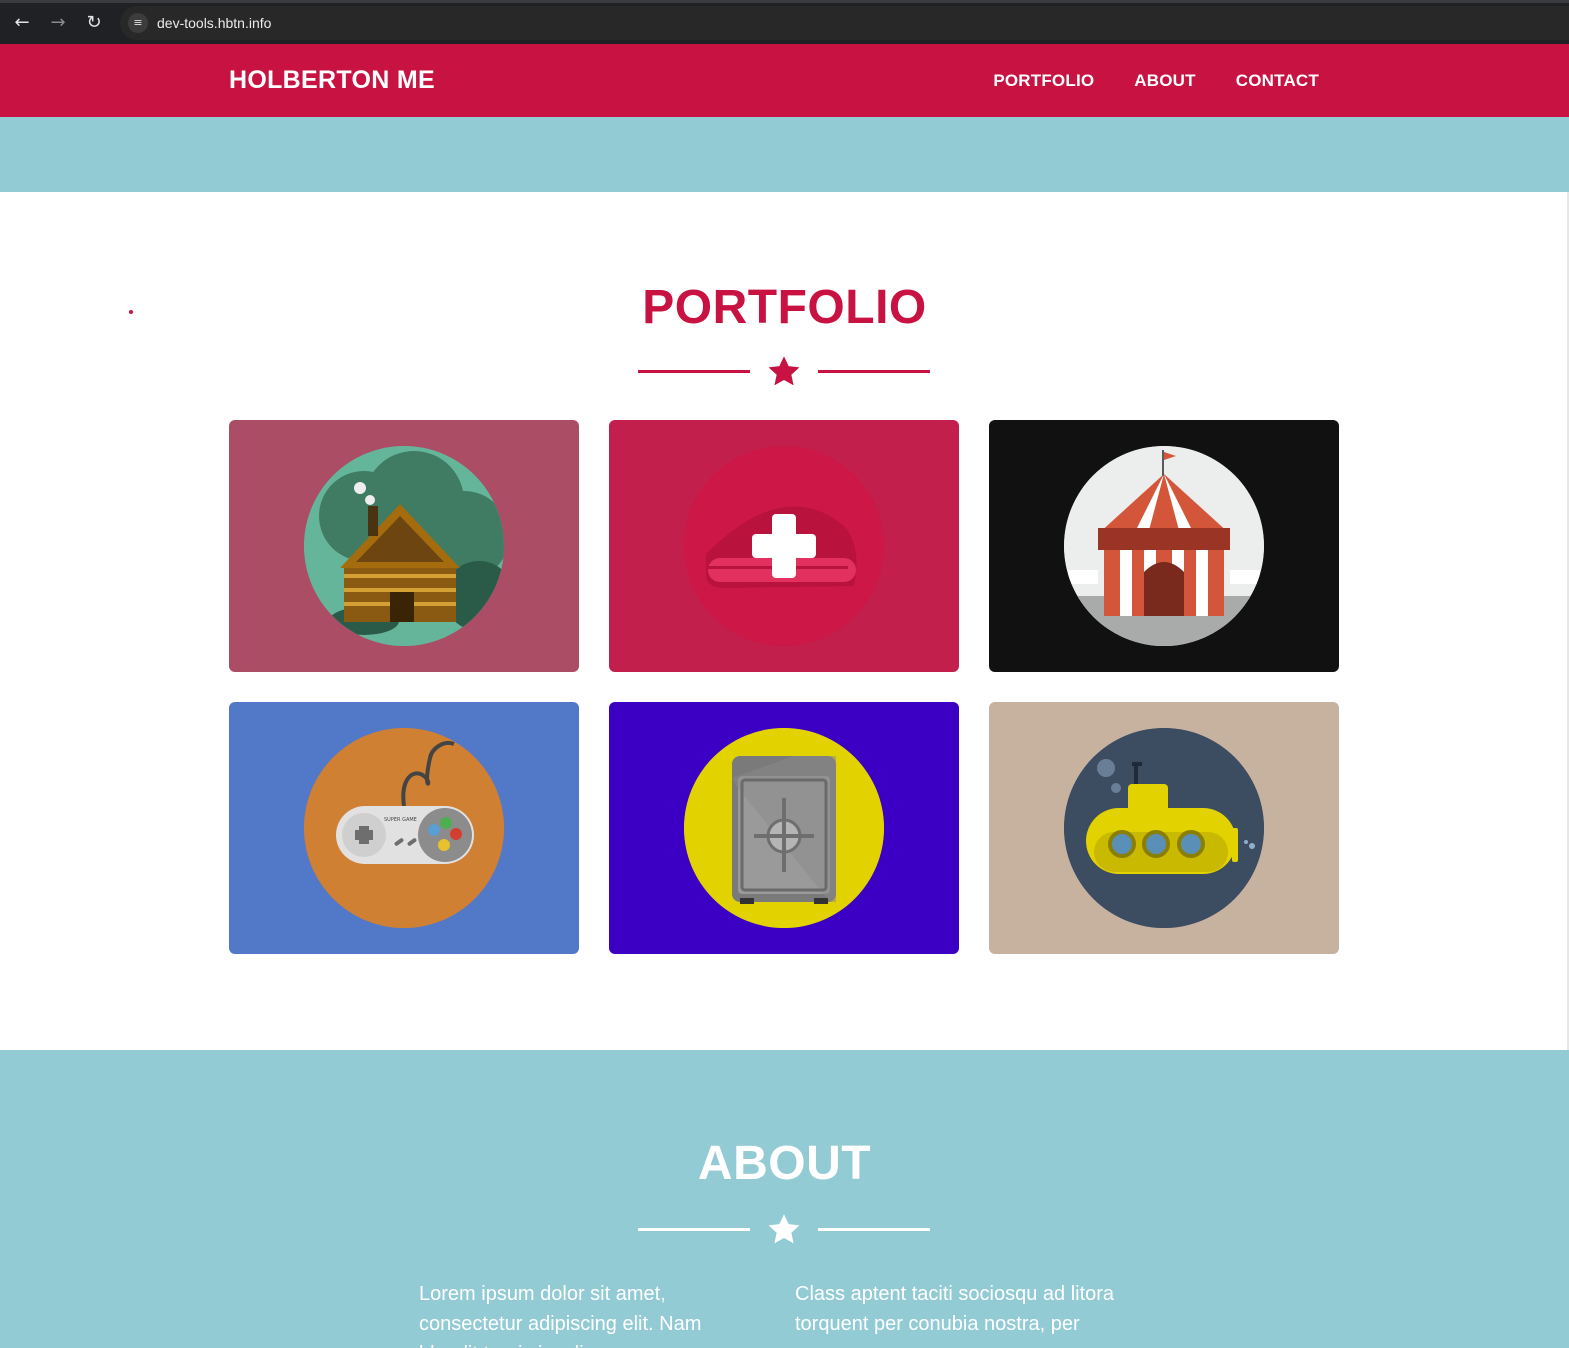  What do you see at coordinates (784, 307) in the screenshot?
I see `portfolio-title: PORTFOLIO` at bounding box center [784, 307].